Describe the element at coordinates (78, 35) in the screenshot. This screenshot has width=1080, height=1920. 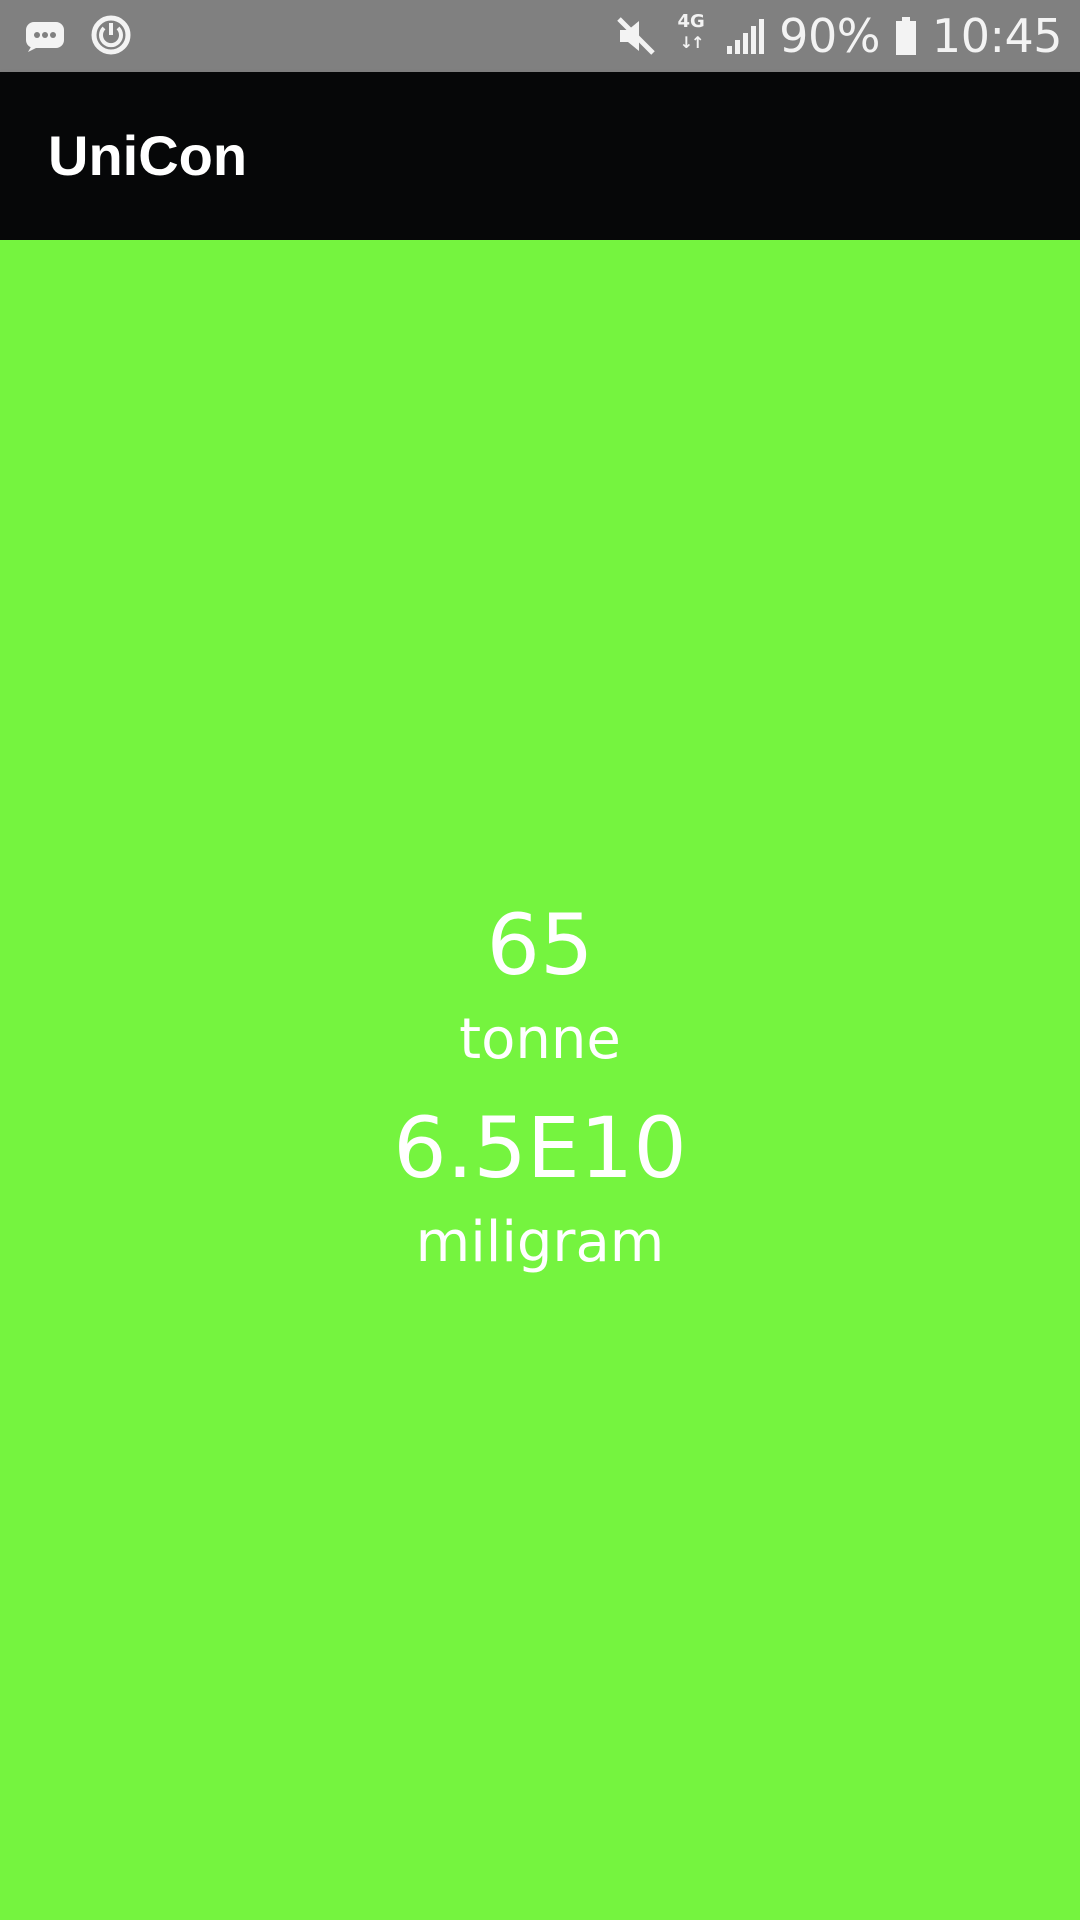
I see `status-notification-icons` at that location.